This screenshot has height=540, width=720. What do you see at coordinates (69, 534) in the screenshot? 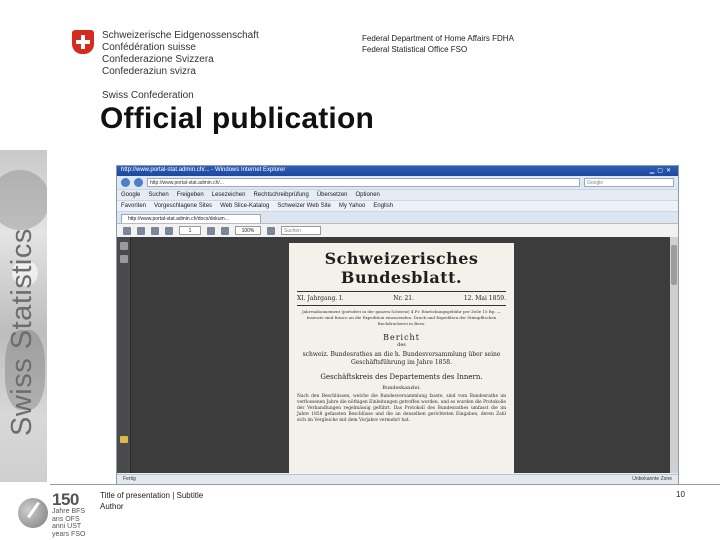
I see `anniversary-line: years FSO` at bounding box center [69, 534].